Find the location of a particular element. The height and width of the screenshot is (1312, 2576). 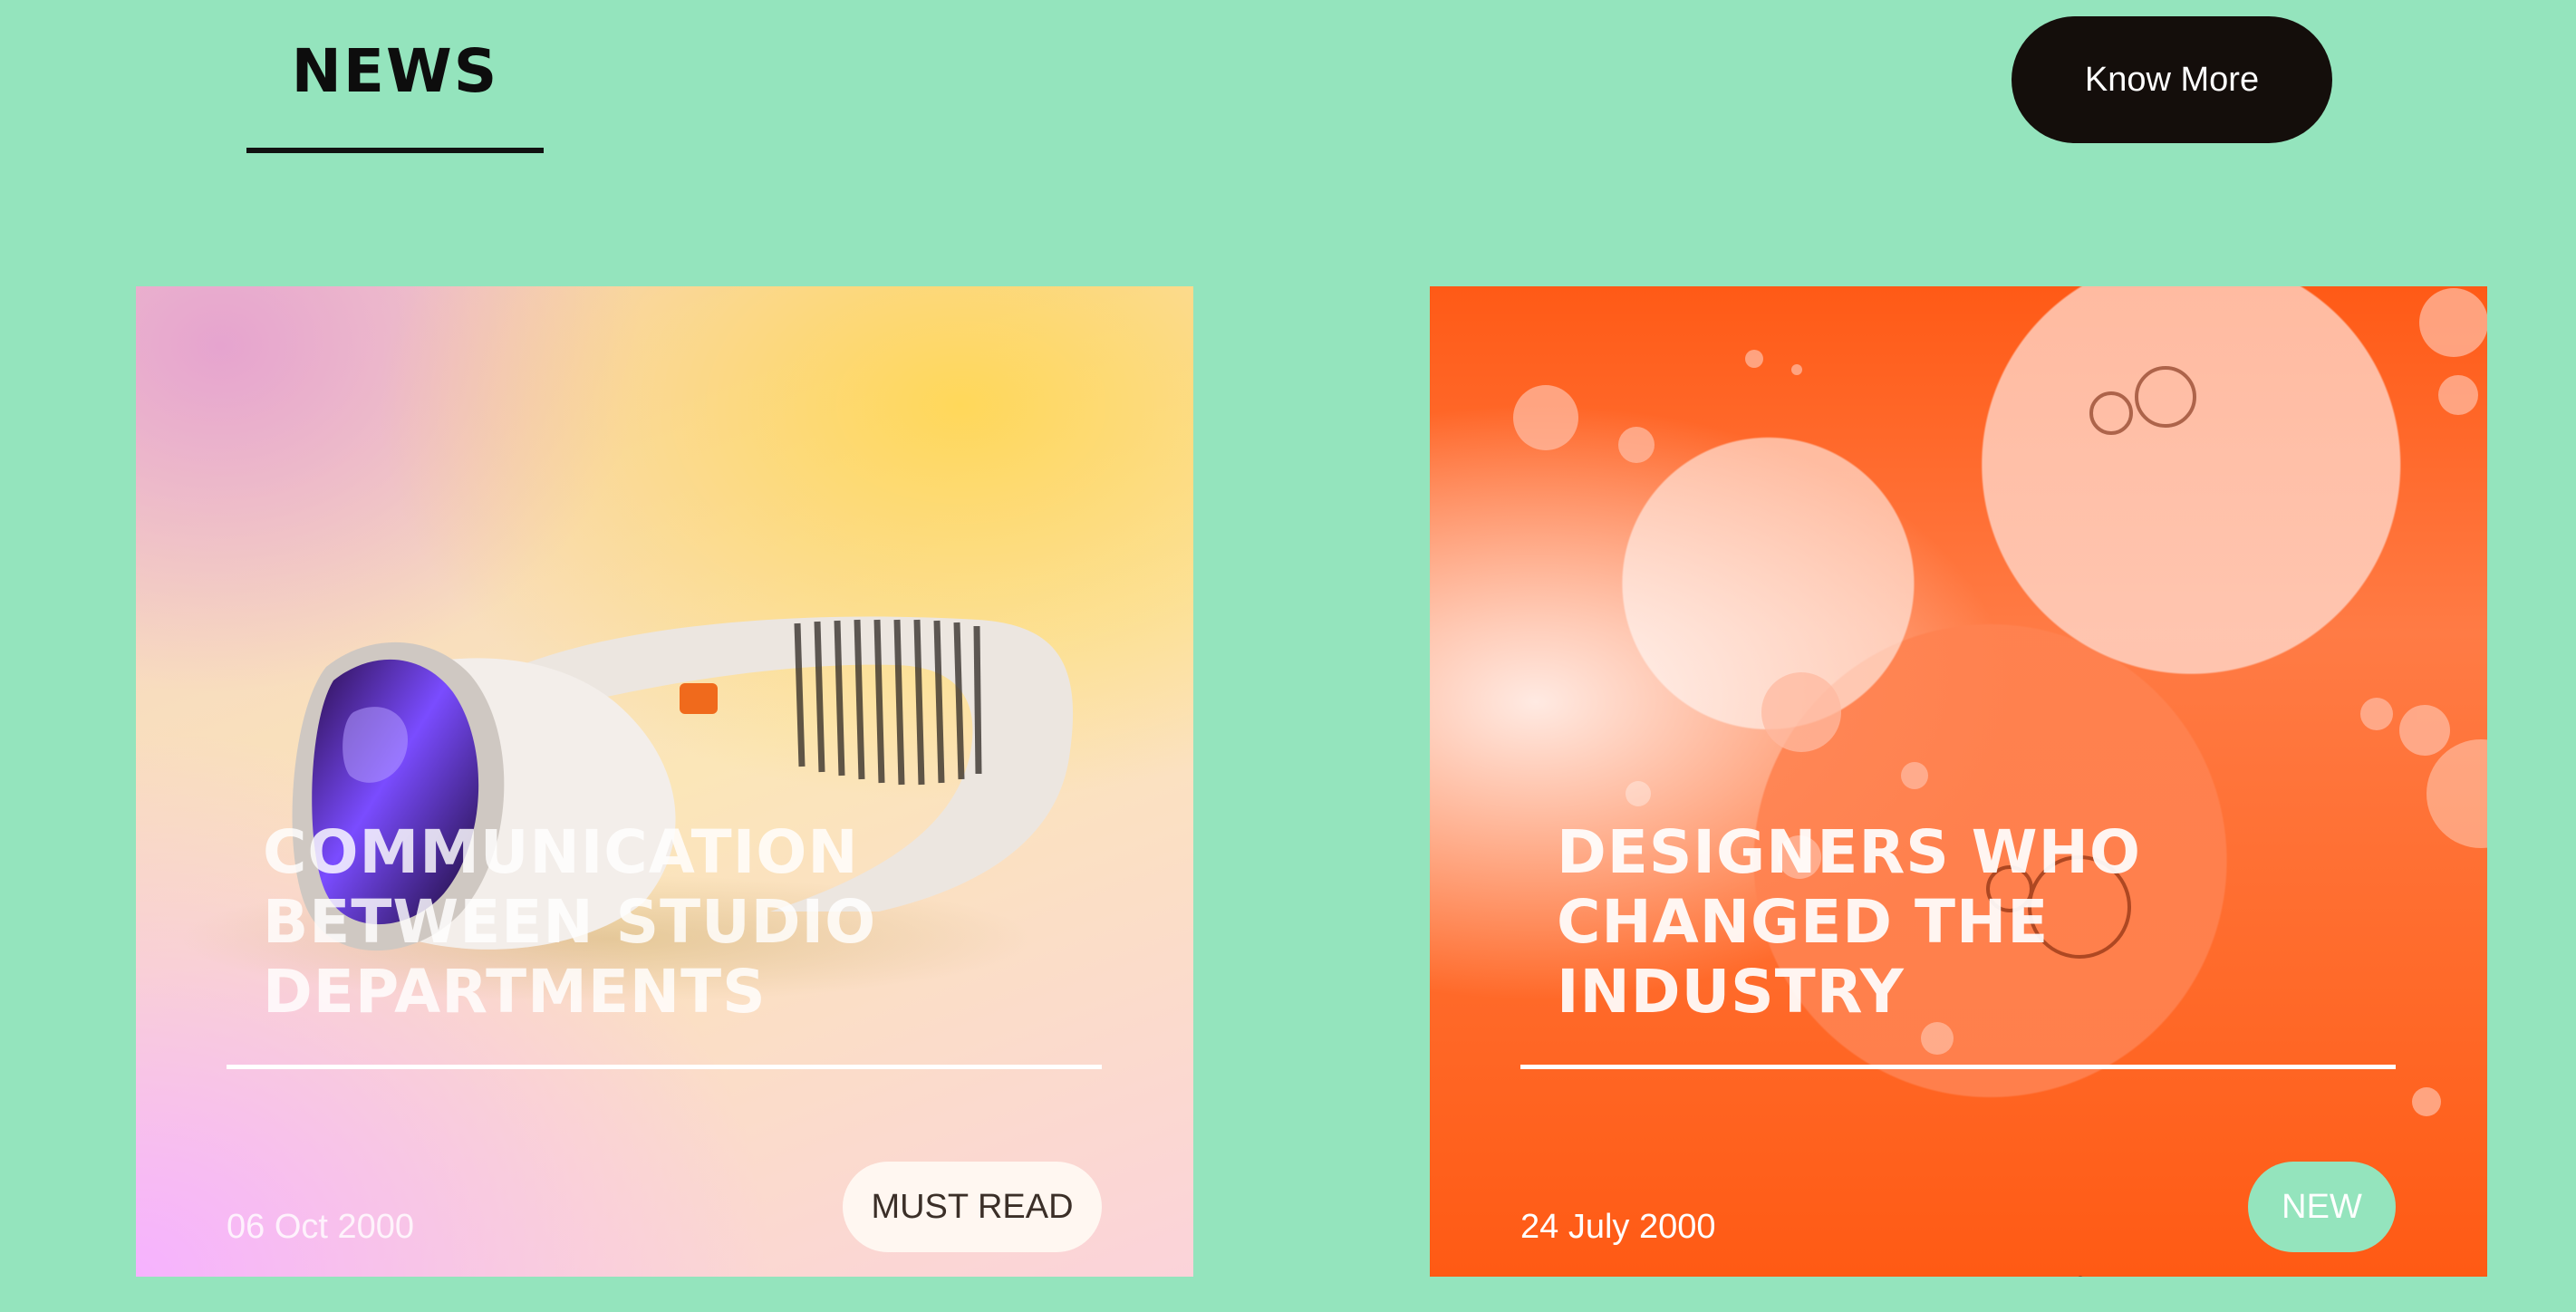

title-underline is located at coordinates (395, 151).